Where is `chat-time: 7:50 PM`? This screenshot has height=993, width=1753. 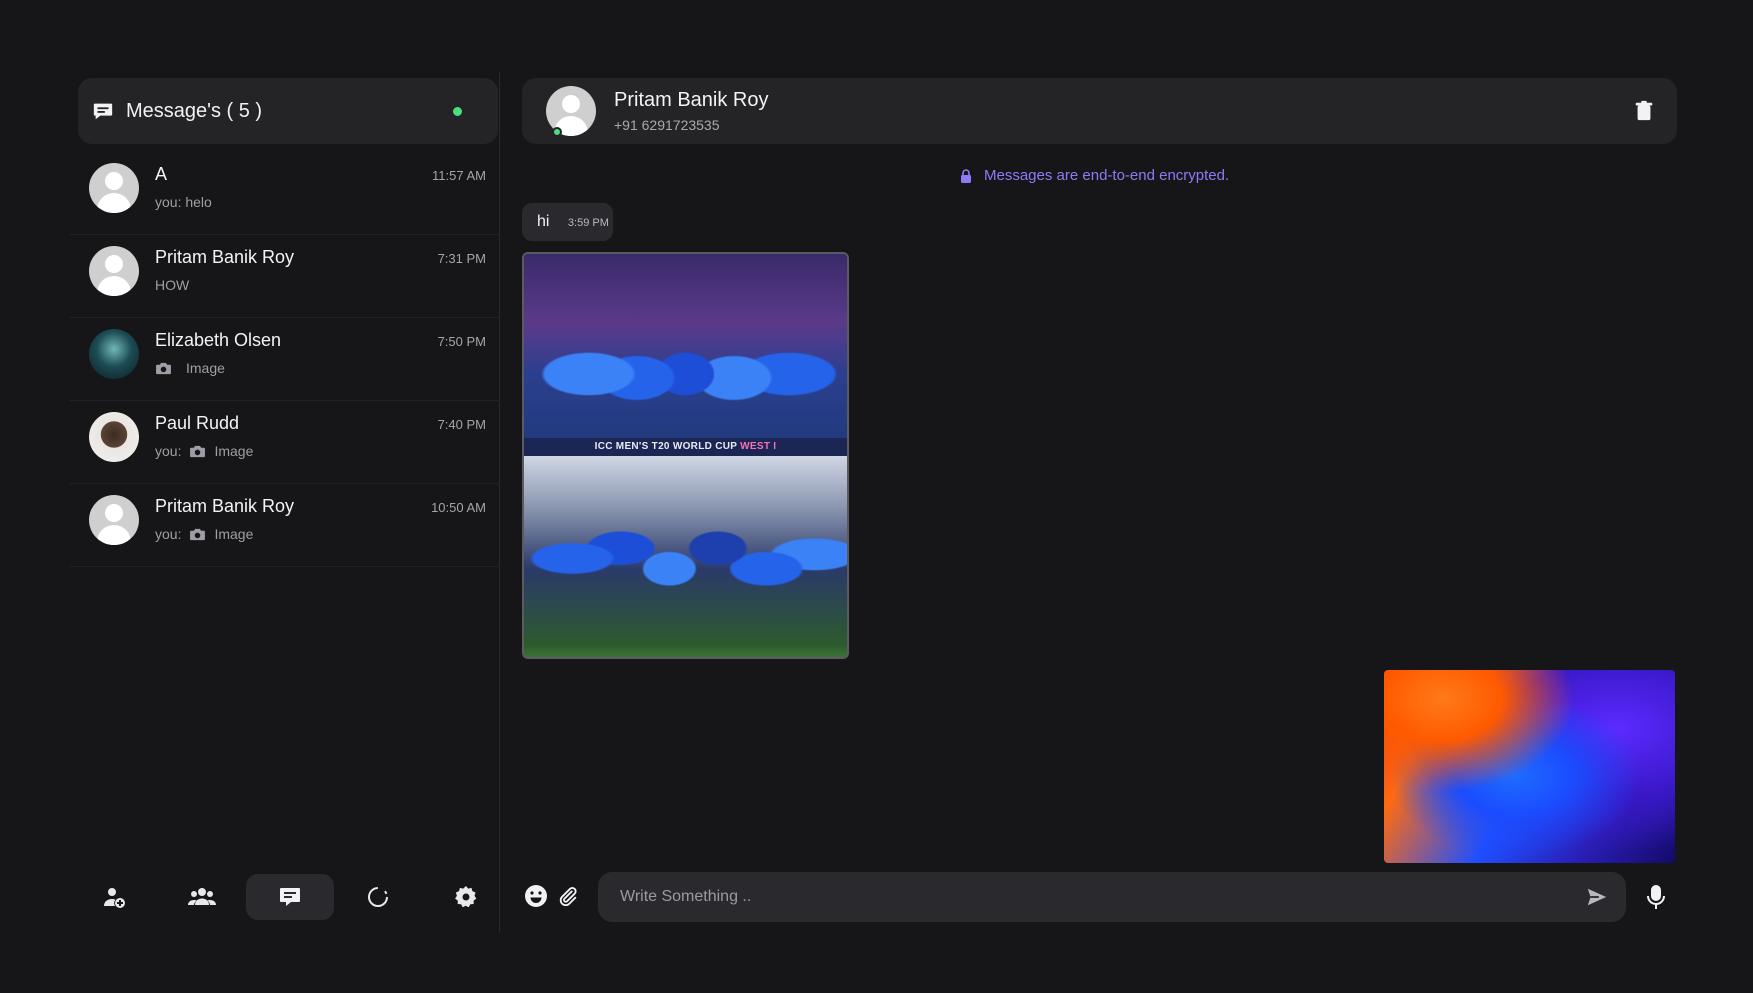
chat-time: 7:50 PM is located at coordinates (461, 341).